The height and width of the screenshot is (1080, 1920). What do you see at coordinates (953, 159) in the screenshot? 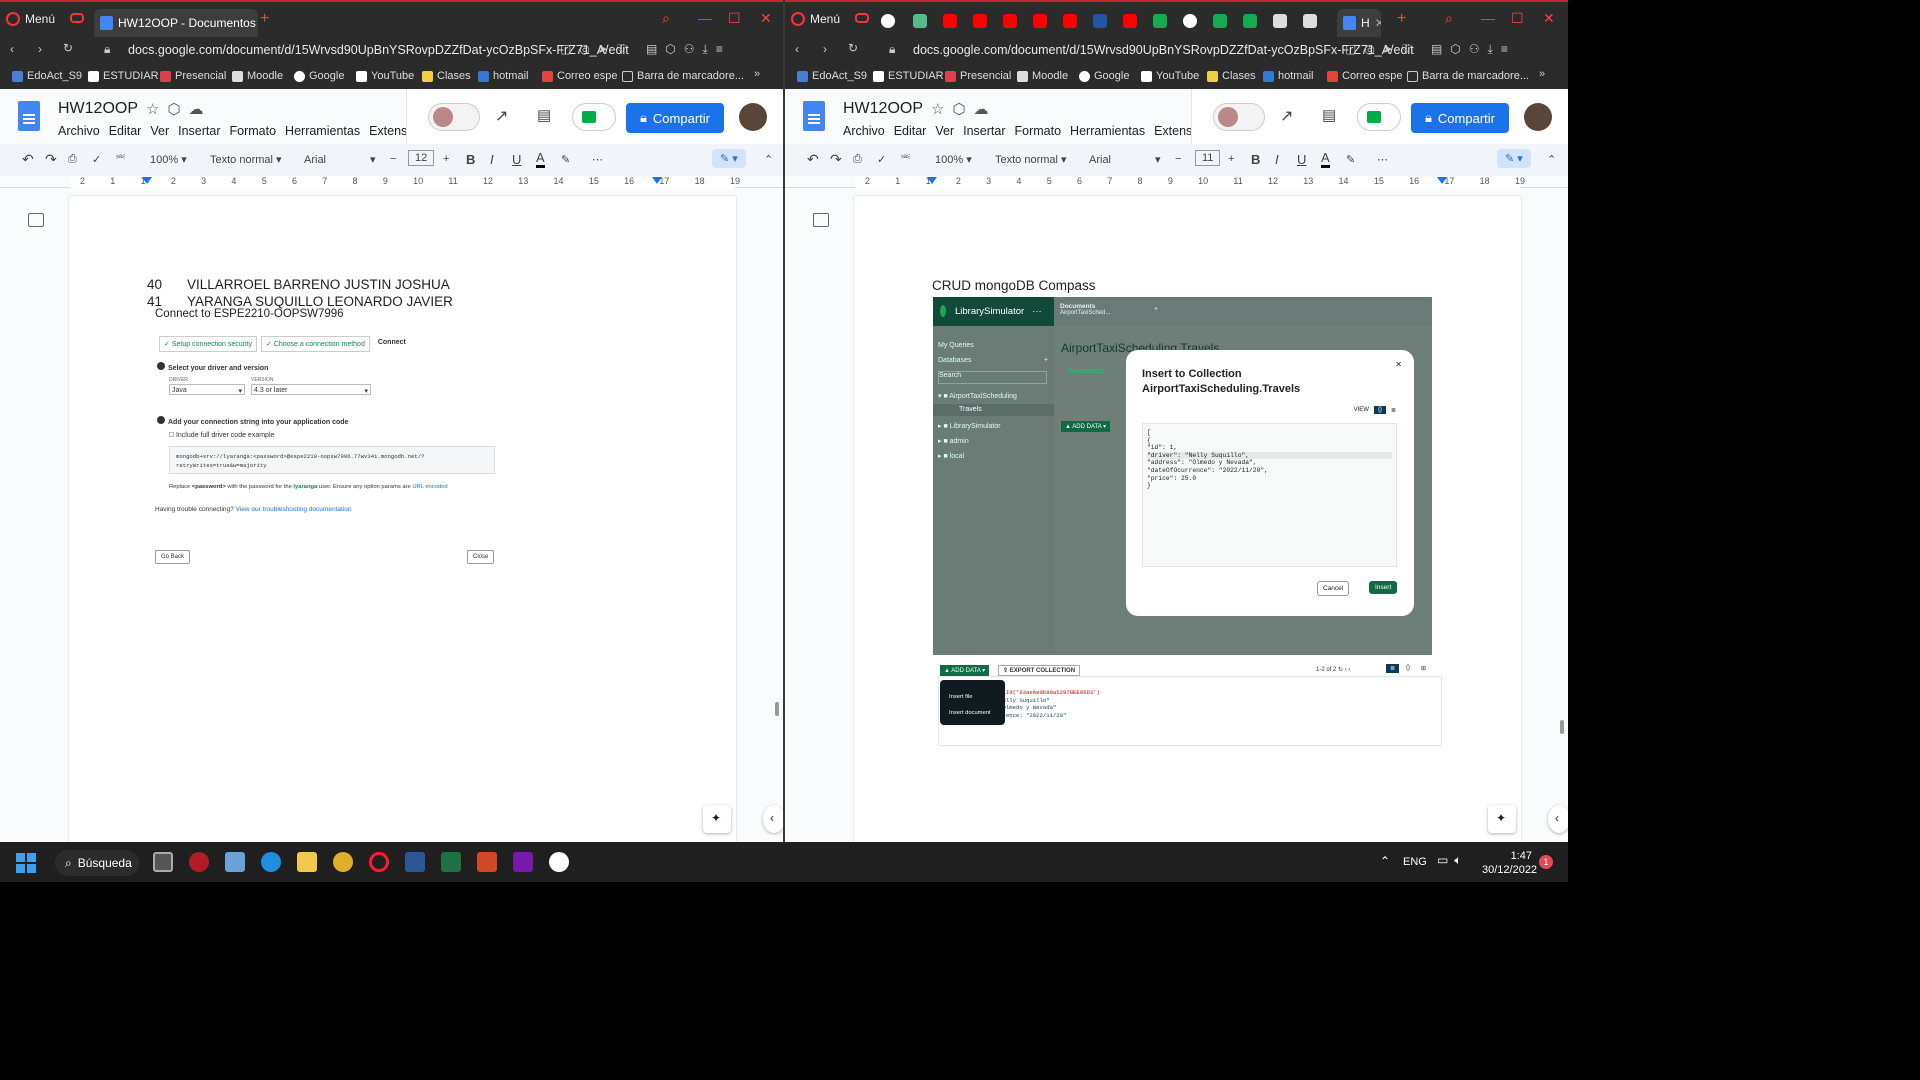
I see `zoom-select: 100% ▾` at bounding box center [953, 159].